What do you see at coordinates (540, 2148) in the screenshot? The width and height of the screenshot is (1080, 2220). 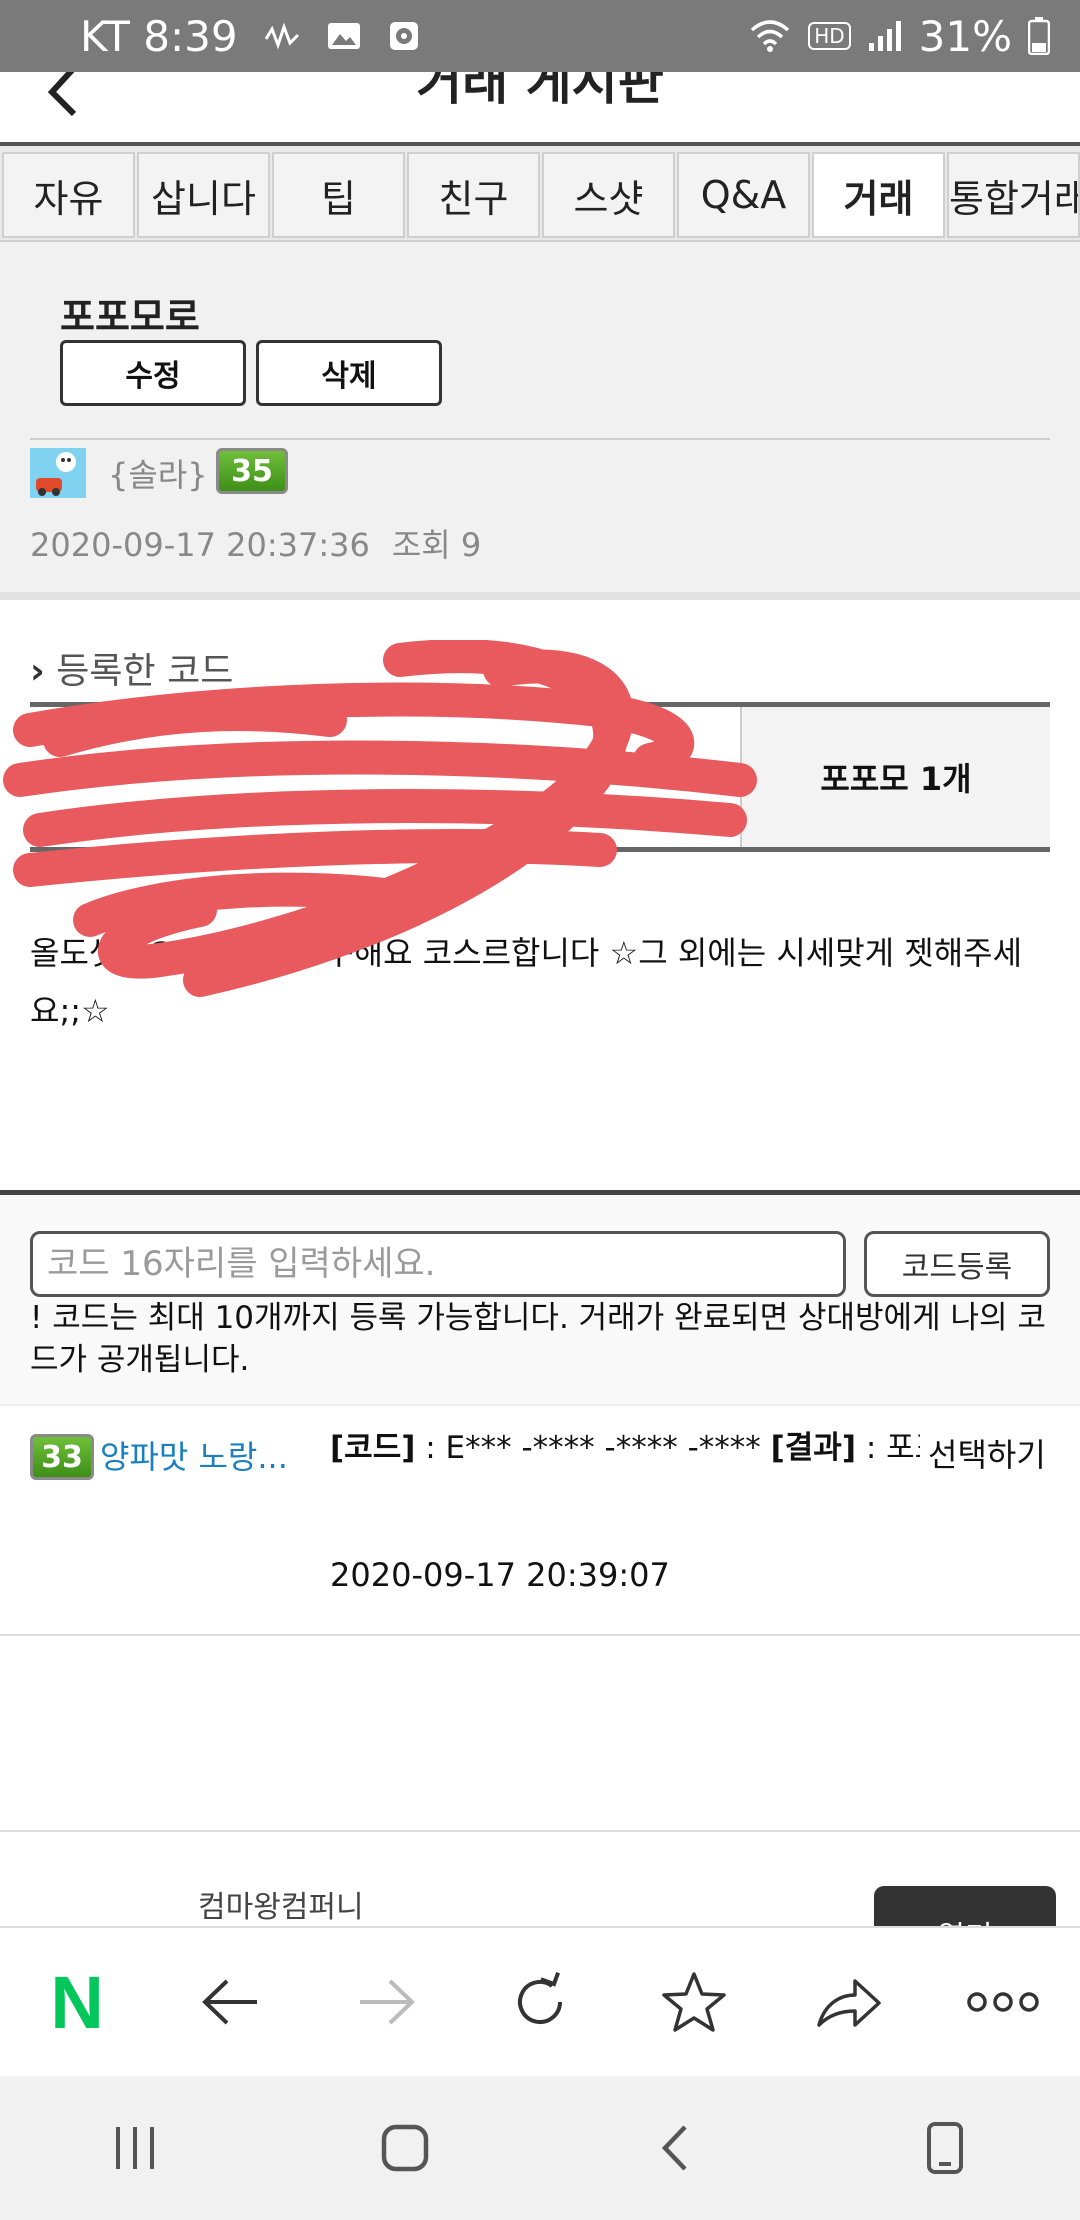 I see `system-nav-bar` at bounding box center [540, 2148].